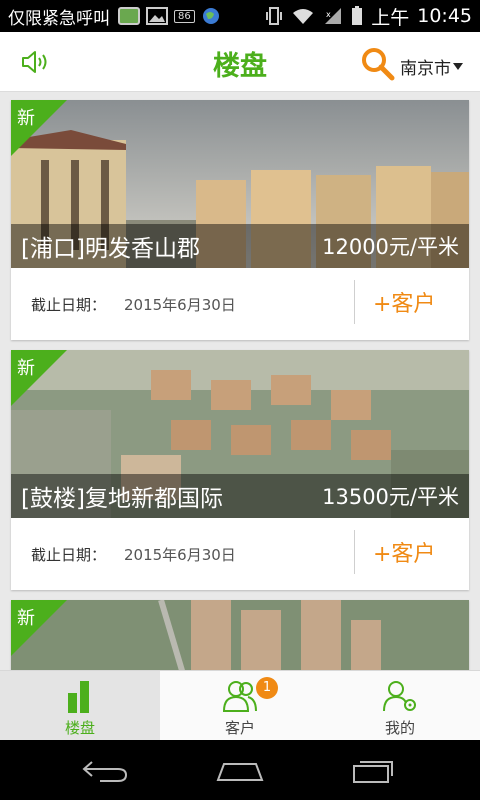 This screenshot has height=800, width=480. Describe the element at coordinates (240, 496) in the screenshot. I see `listing-caption: [鼓楼]复地新都国际 13500元/平米` at that location.